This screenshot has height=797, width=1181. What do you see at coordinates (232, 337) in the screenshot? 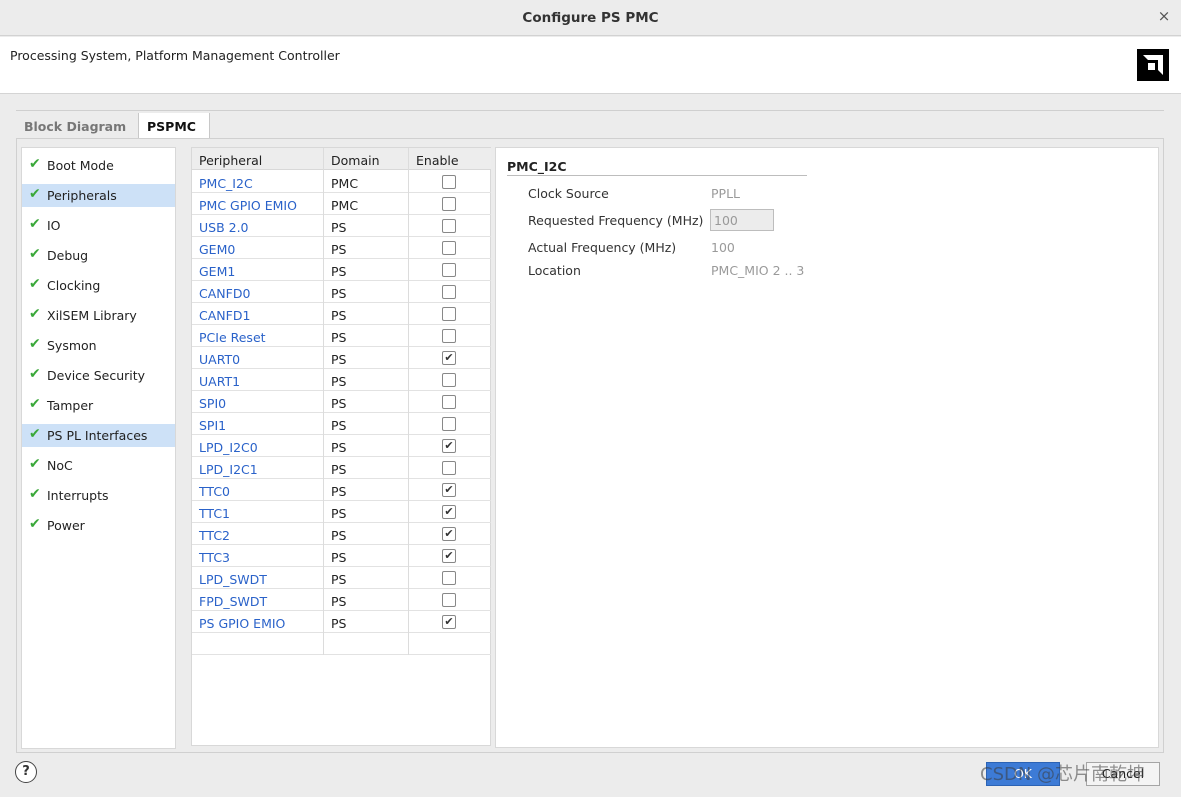
I see `peripheral-name: PCIe Reset` at bounding box center [232, 337].